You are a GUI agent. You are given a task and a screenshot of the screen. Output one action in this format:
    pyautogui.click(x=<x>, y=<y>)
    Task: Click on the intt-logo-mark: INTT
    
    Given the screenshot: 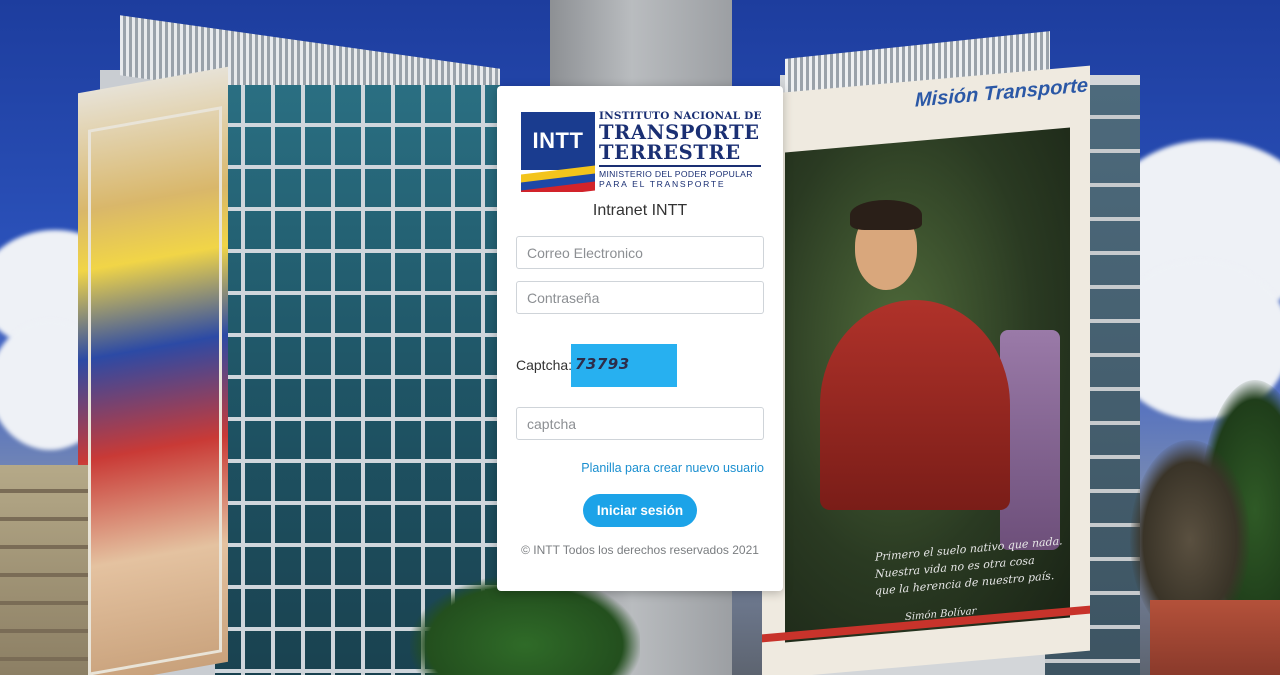 What is the action you would take?
    pyautogui.click(x=558, y=152)
    